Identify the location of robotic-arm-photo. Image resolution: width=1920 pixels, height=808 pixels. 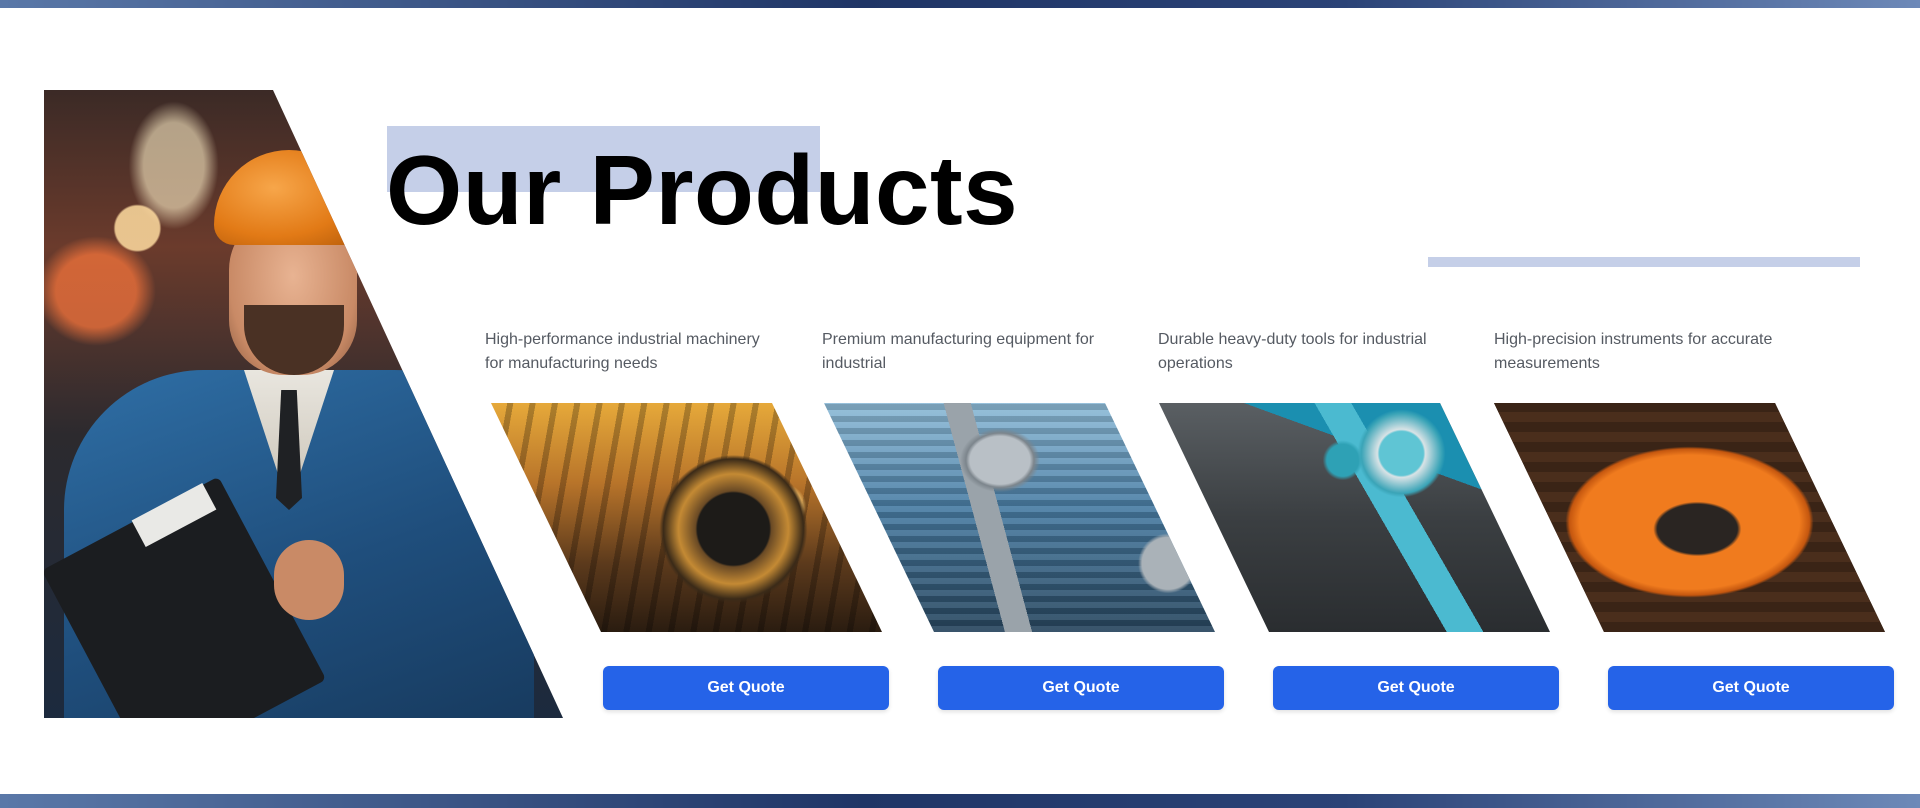
(1019, 517).